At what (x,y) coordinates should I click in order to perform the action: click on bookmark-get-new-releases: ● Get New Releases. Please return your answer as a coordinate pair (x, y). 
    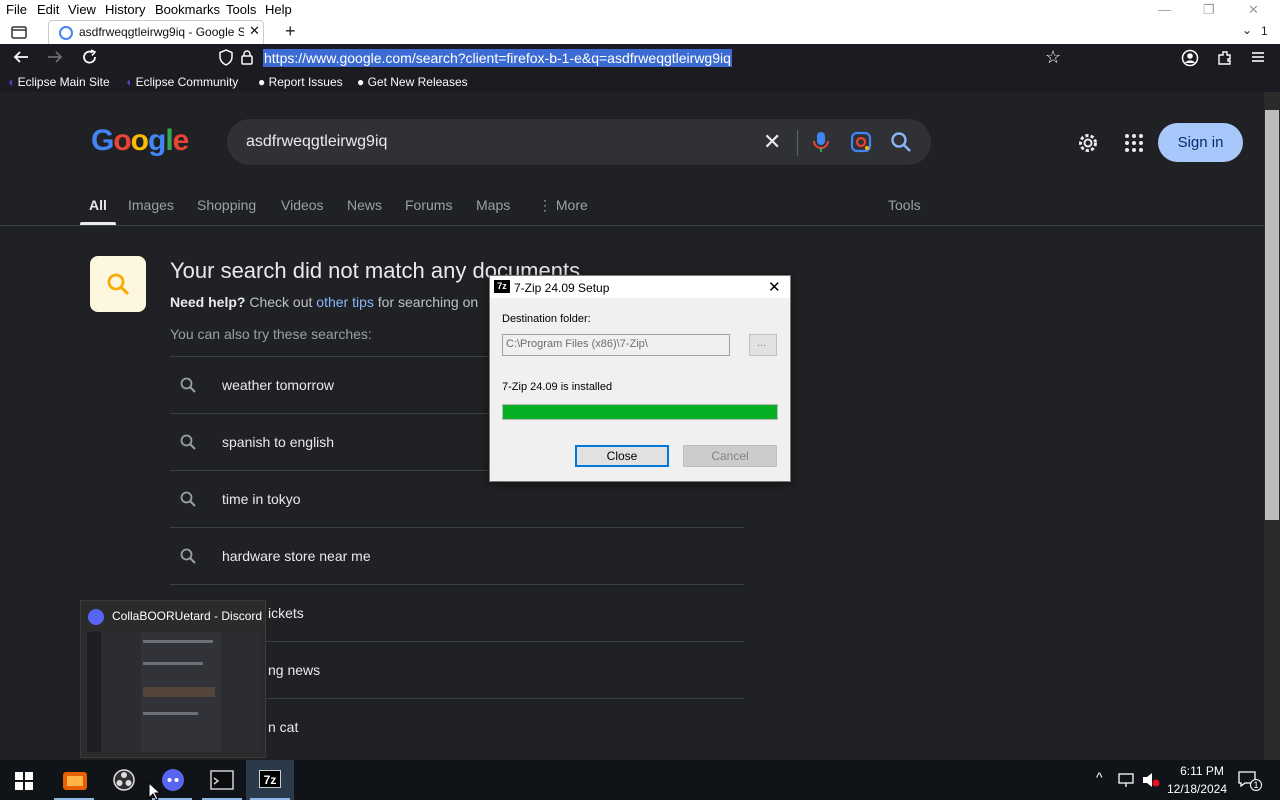
    Looking at the image, I should click on (412, 82).